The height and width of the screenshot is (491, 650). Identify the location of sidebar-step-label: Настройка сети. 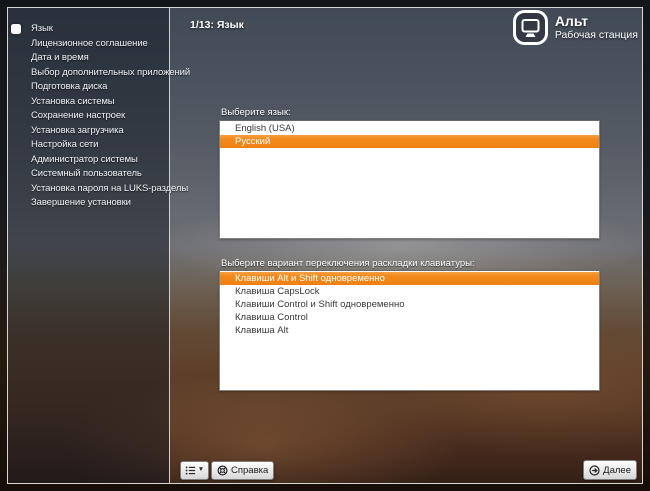
(65, 144).